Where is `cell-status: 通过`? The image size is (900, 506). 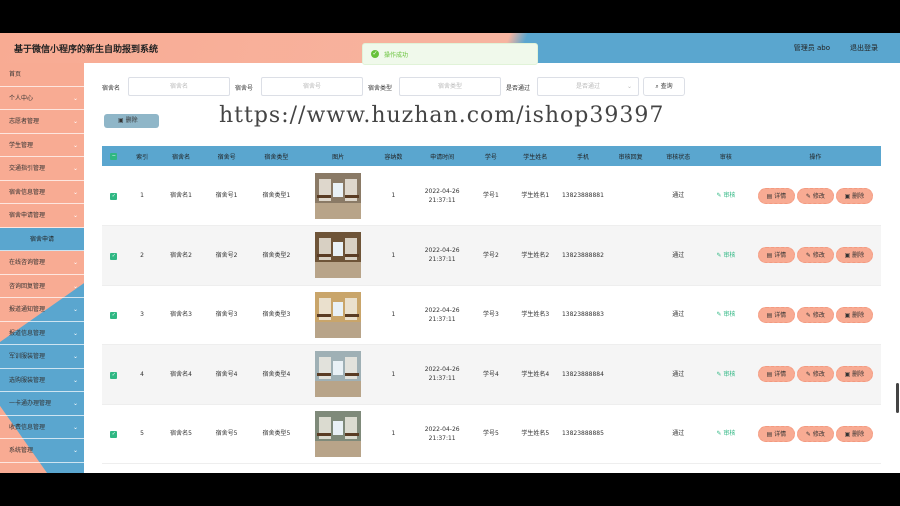 cell-status: 通过 is located at coordinates (678, 374).